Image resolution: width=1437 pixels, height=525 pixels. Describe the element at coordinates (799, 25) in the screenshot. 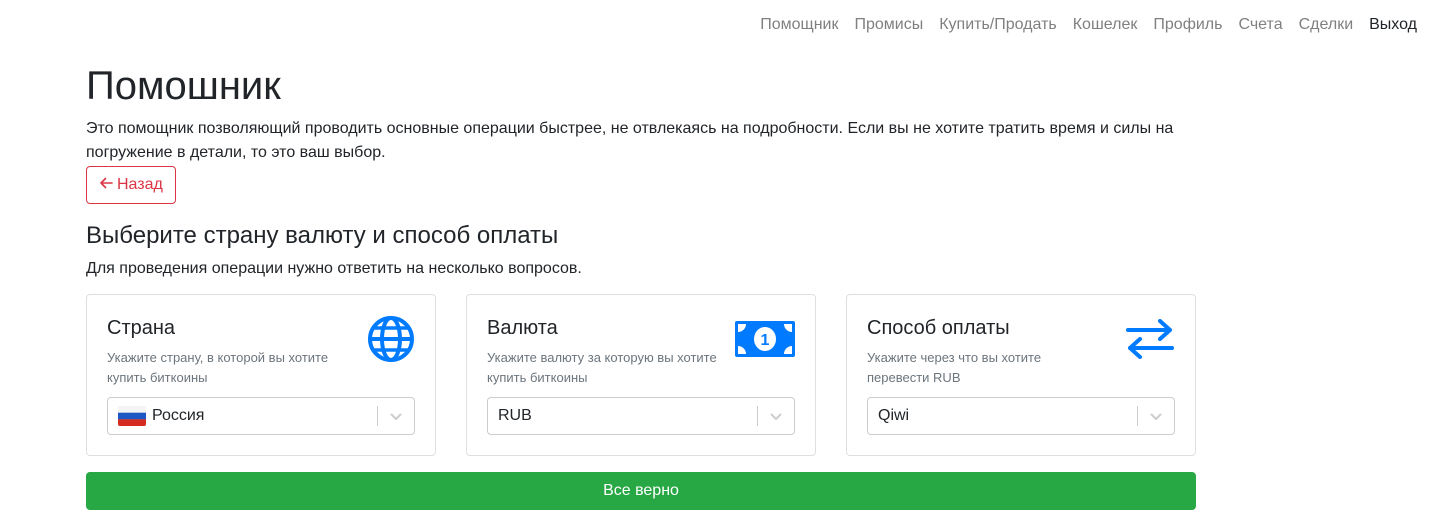

I see `nav-link-assistant: Помощник` at that location.